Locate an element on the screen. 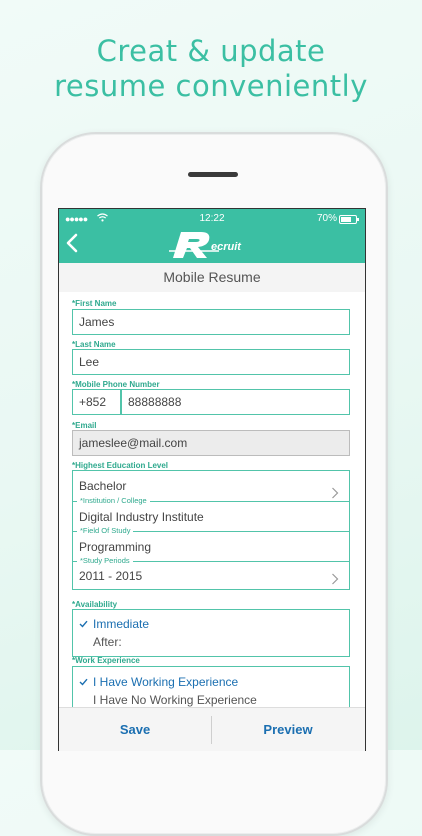 This screenshot has height=836, width=422. study-periods-label: *Study Periods is located at coordinates (105, 560).